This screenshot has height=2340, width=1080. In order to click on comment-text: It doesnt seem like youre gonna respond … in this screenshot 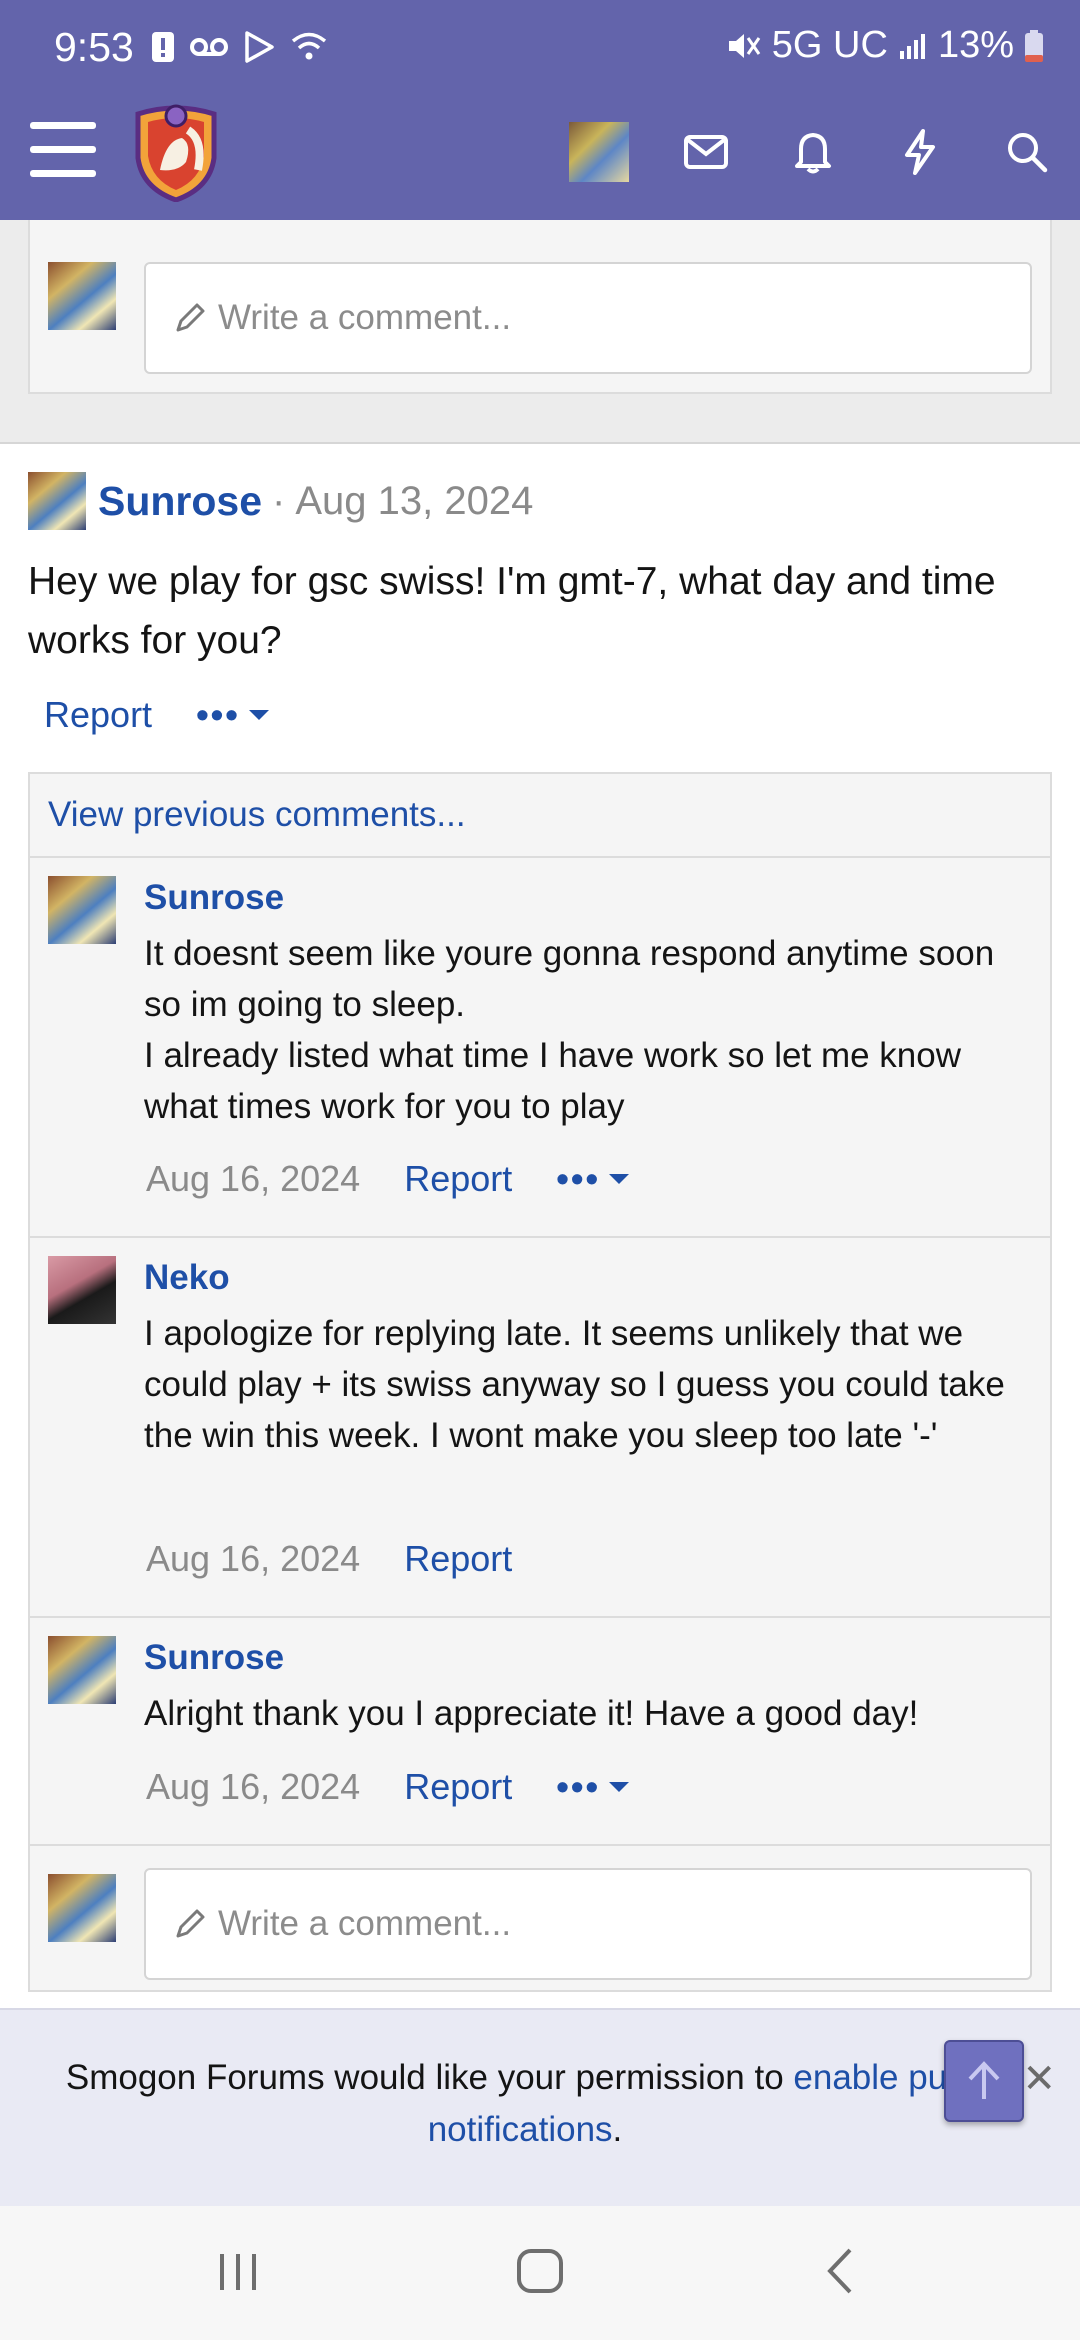, I will do `click(569, 1030)`.